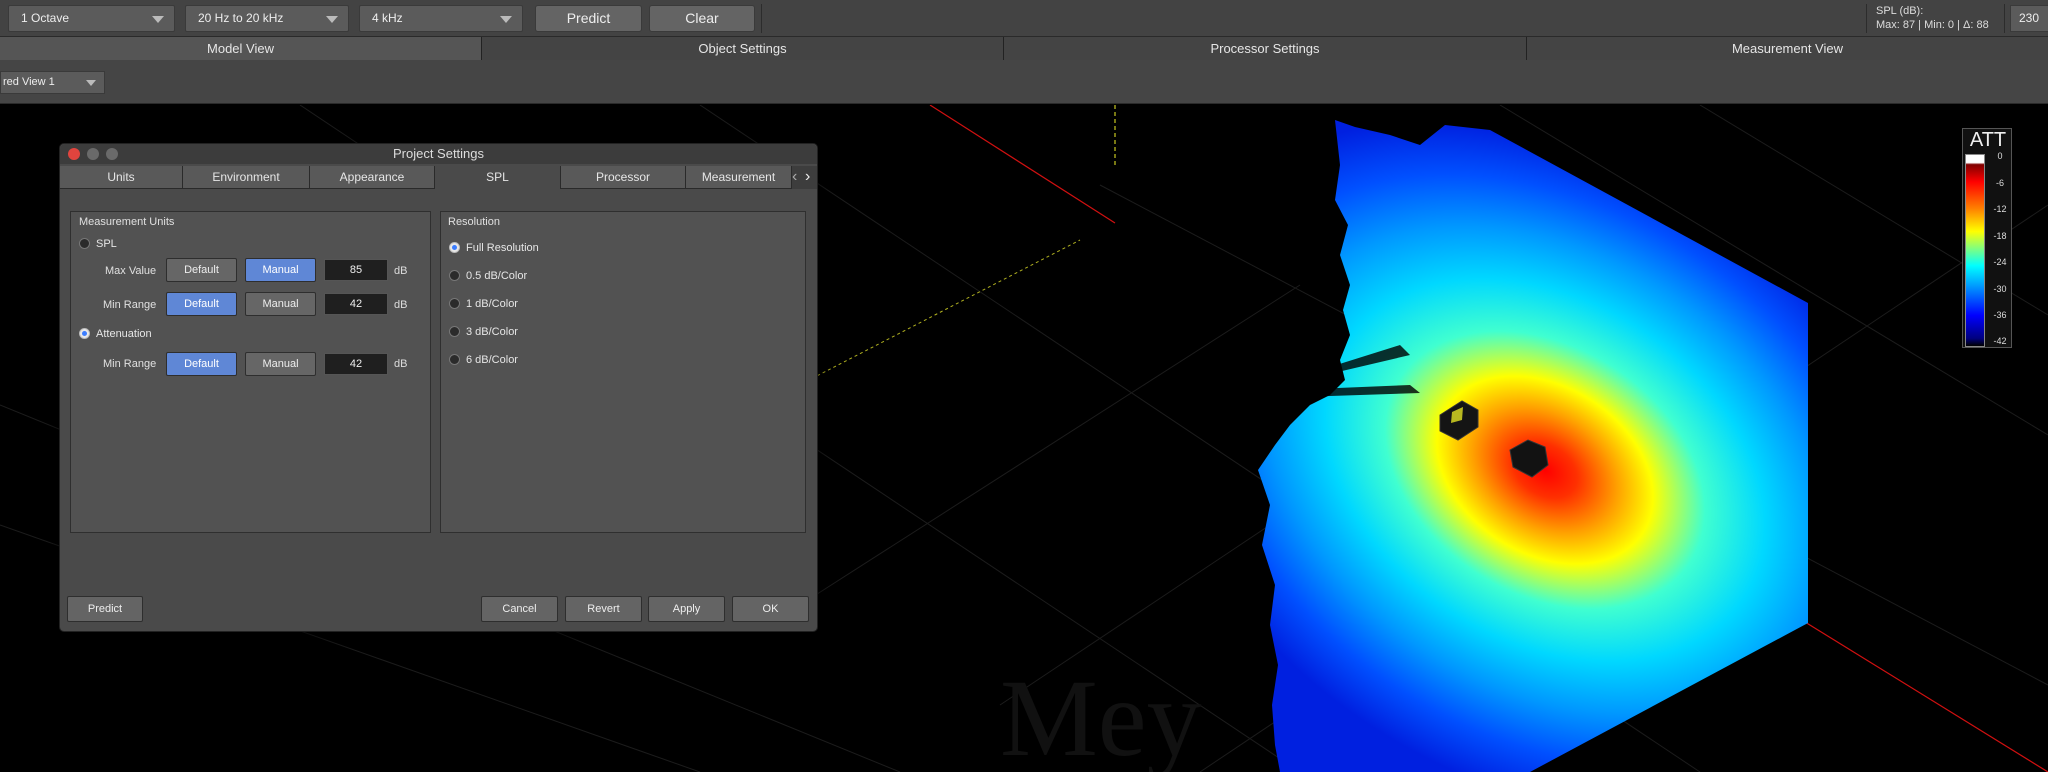 Image resolution: width=2048 pixels, height=772 pixels. What do you see at coordinates (474, 222) in the screenshot?
I see `resolution-title: Resolution` at bounding box center [474, 222].